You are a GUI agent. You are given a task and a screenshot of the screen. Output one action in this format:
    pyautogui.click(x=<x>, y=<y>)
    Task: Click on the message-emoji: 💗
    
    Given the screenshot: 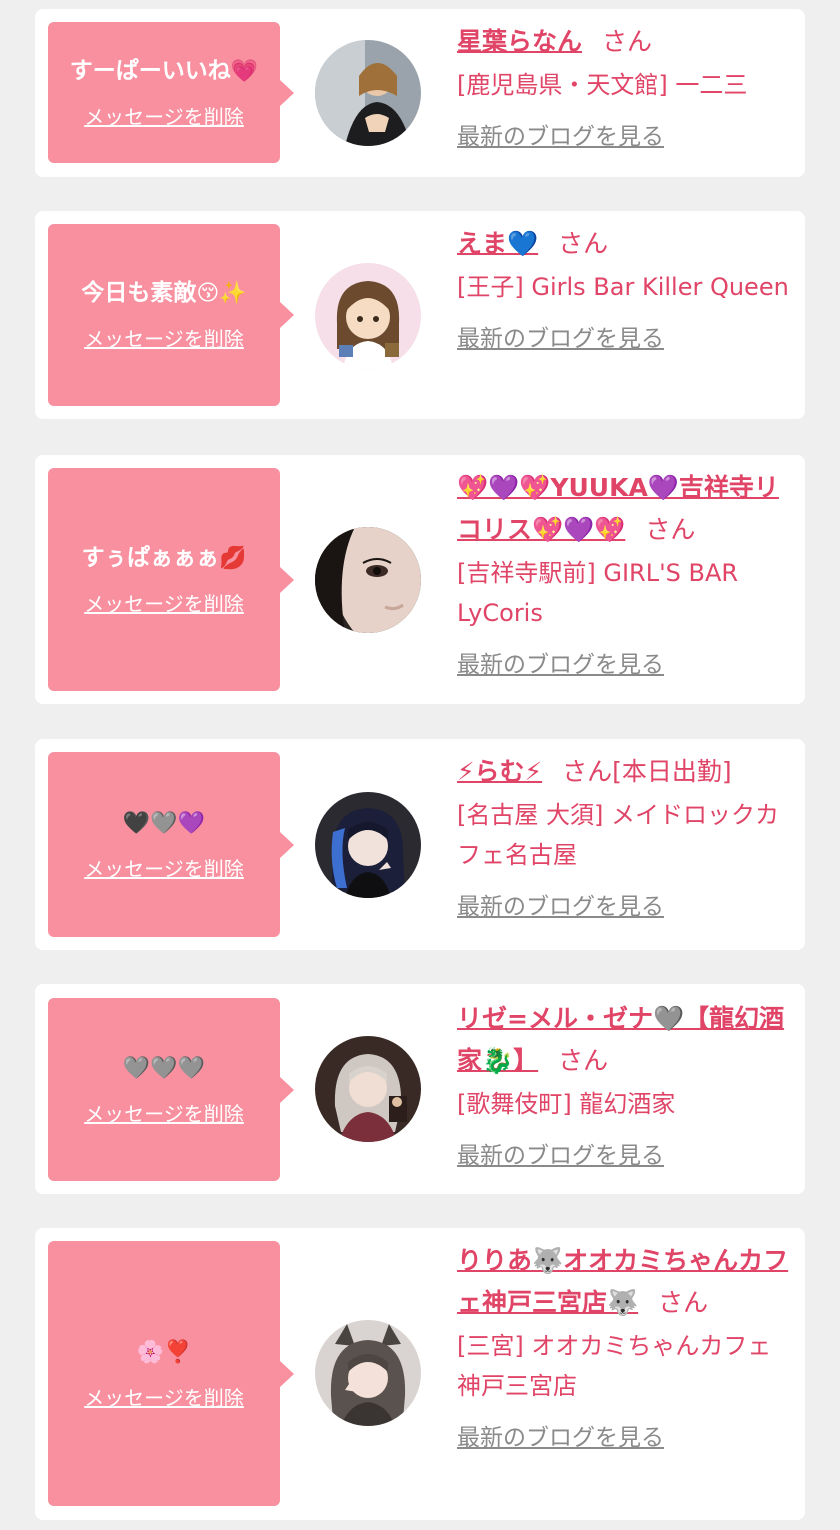 What is the action you would take?
    pyautogui.click(x=244, y=71)
    